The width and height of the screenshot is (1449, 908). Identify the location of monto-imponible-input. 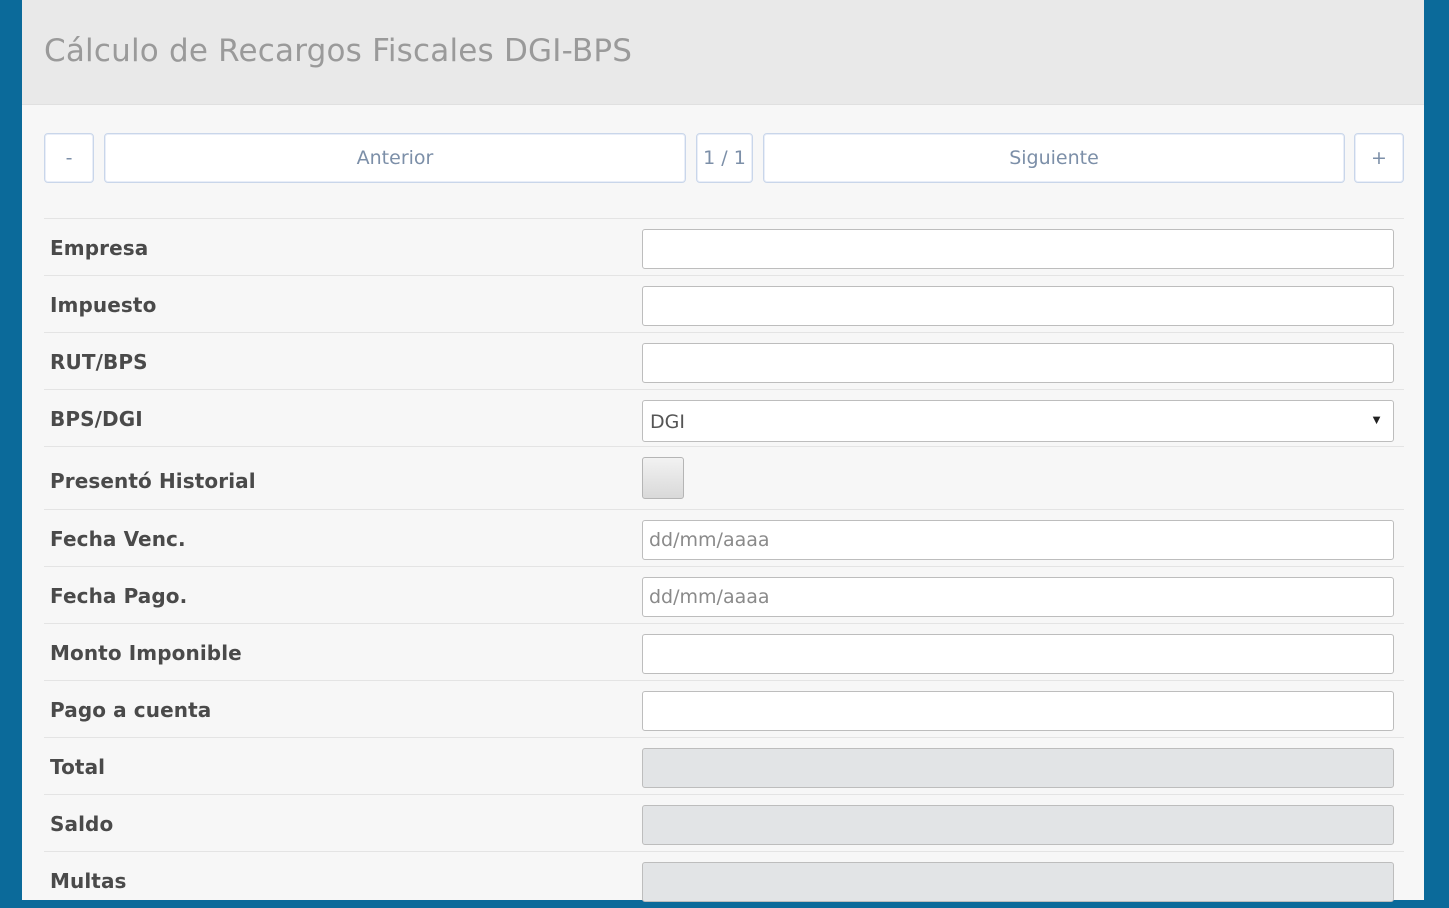
(1018, 654).